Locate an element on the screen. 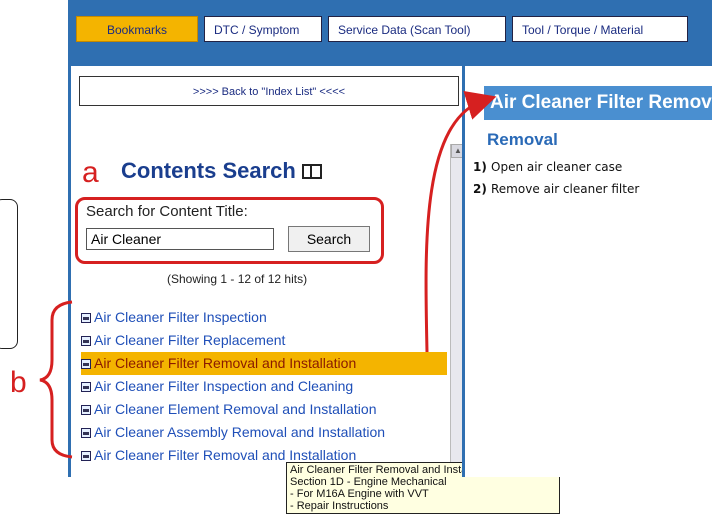 The height and width of the screenshot is (514, 712). result-item: Air Cleaner Filter Replacement is located at coordinates (266, 340).